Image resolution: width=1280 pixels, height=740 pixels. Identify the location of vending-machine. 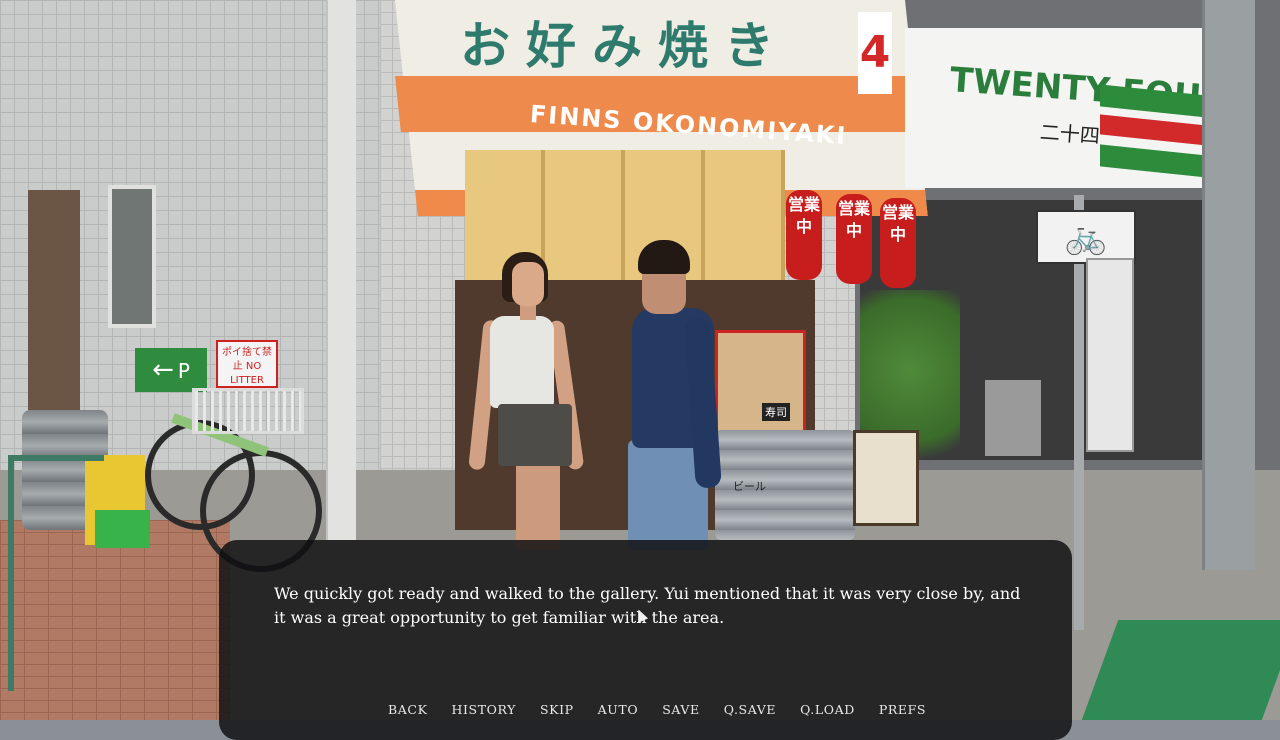
(1110, 355).